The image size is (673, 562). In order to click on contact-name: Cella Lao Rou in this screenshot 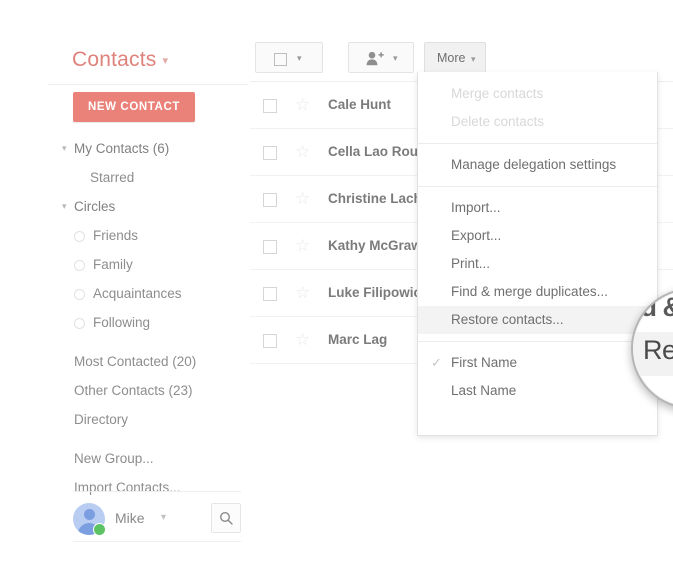, I will do `click(373, 151)`.